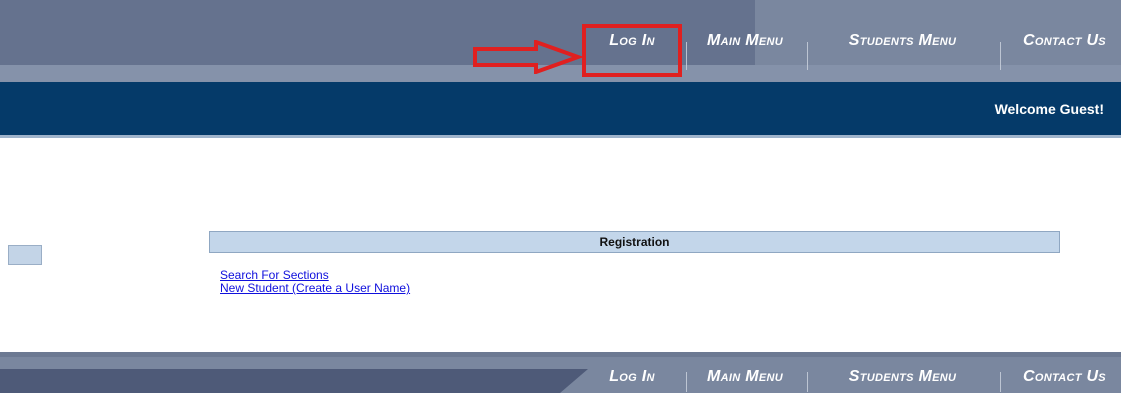 This screenshot has height=393, width=1121. What do you see at coordinates (25, 255) in the screenshot?
I see `side-tab` at bounding box center [25, 255].